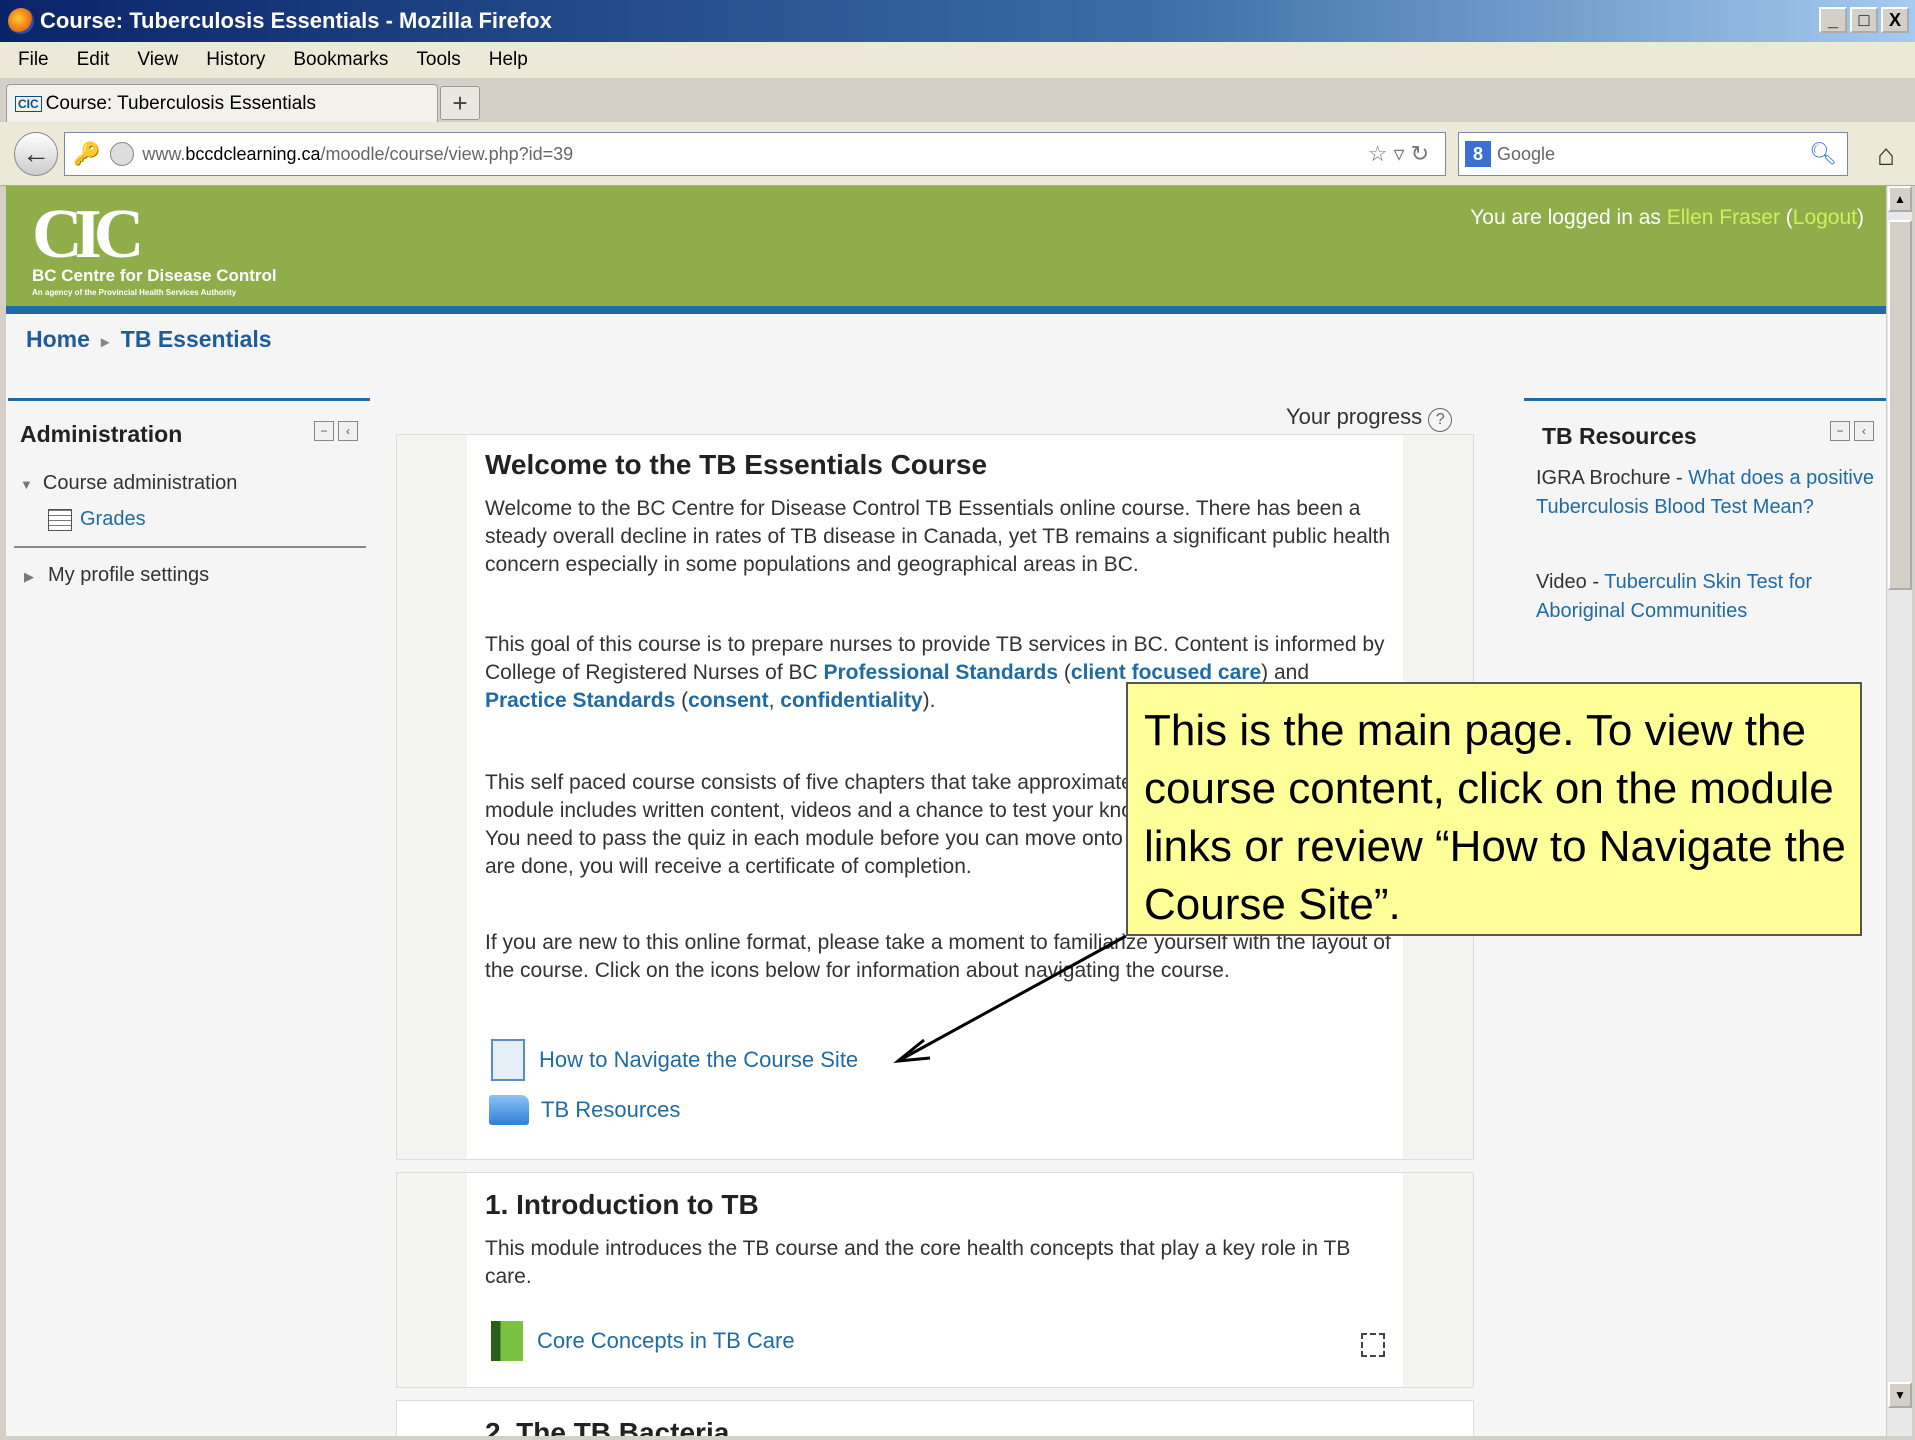  Describe the element at coordinates (164, 153) in the screenshot. I see `url-prefix: www.` at that location.